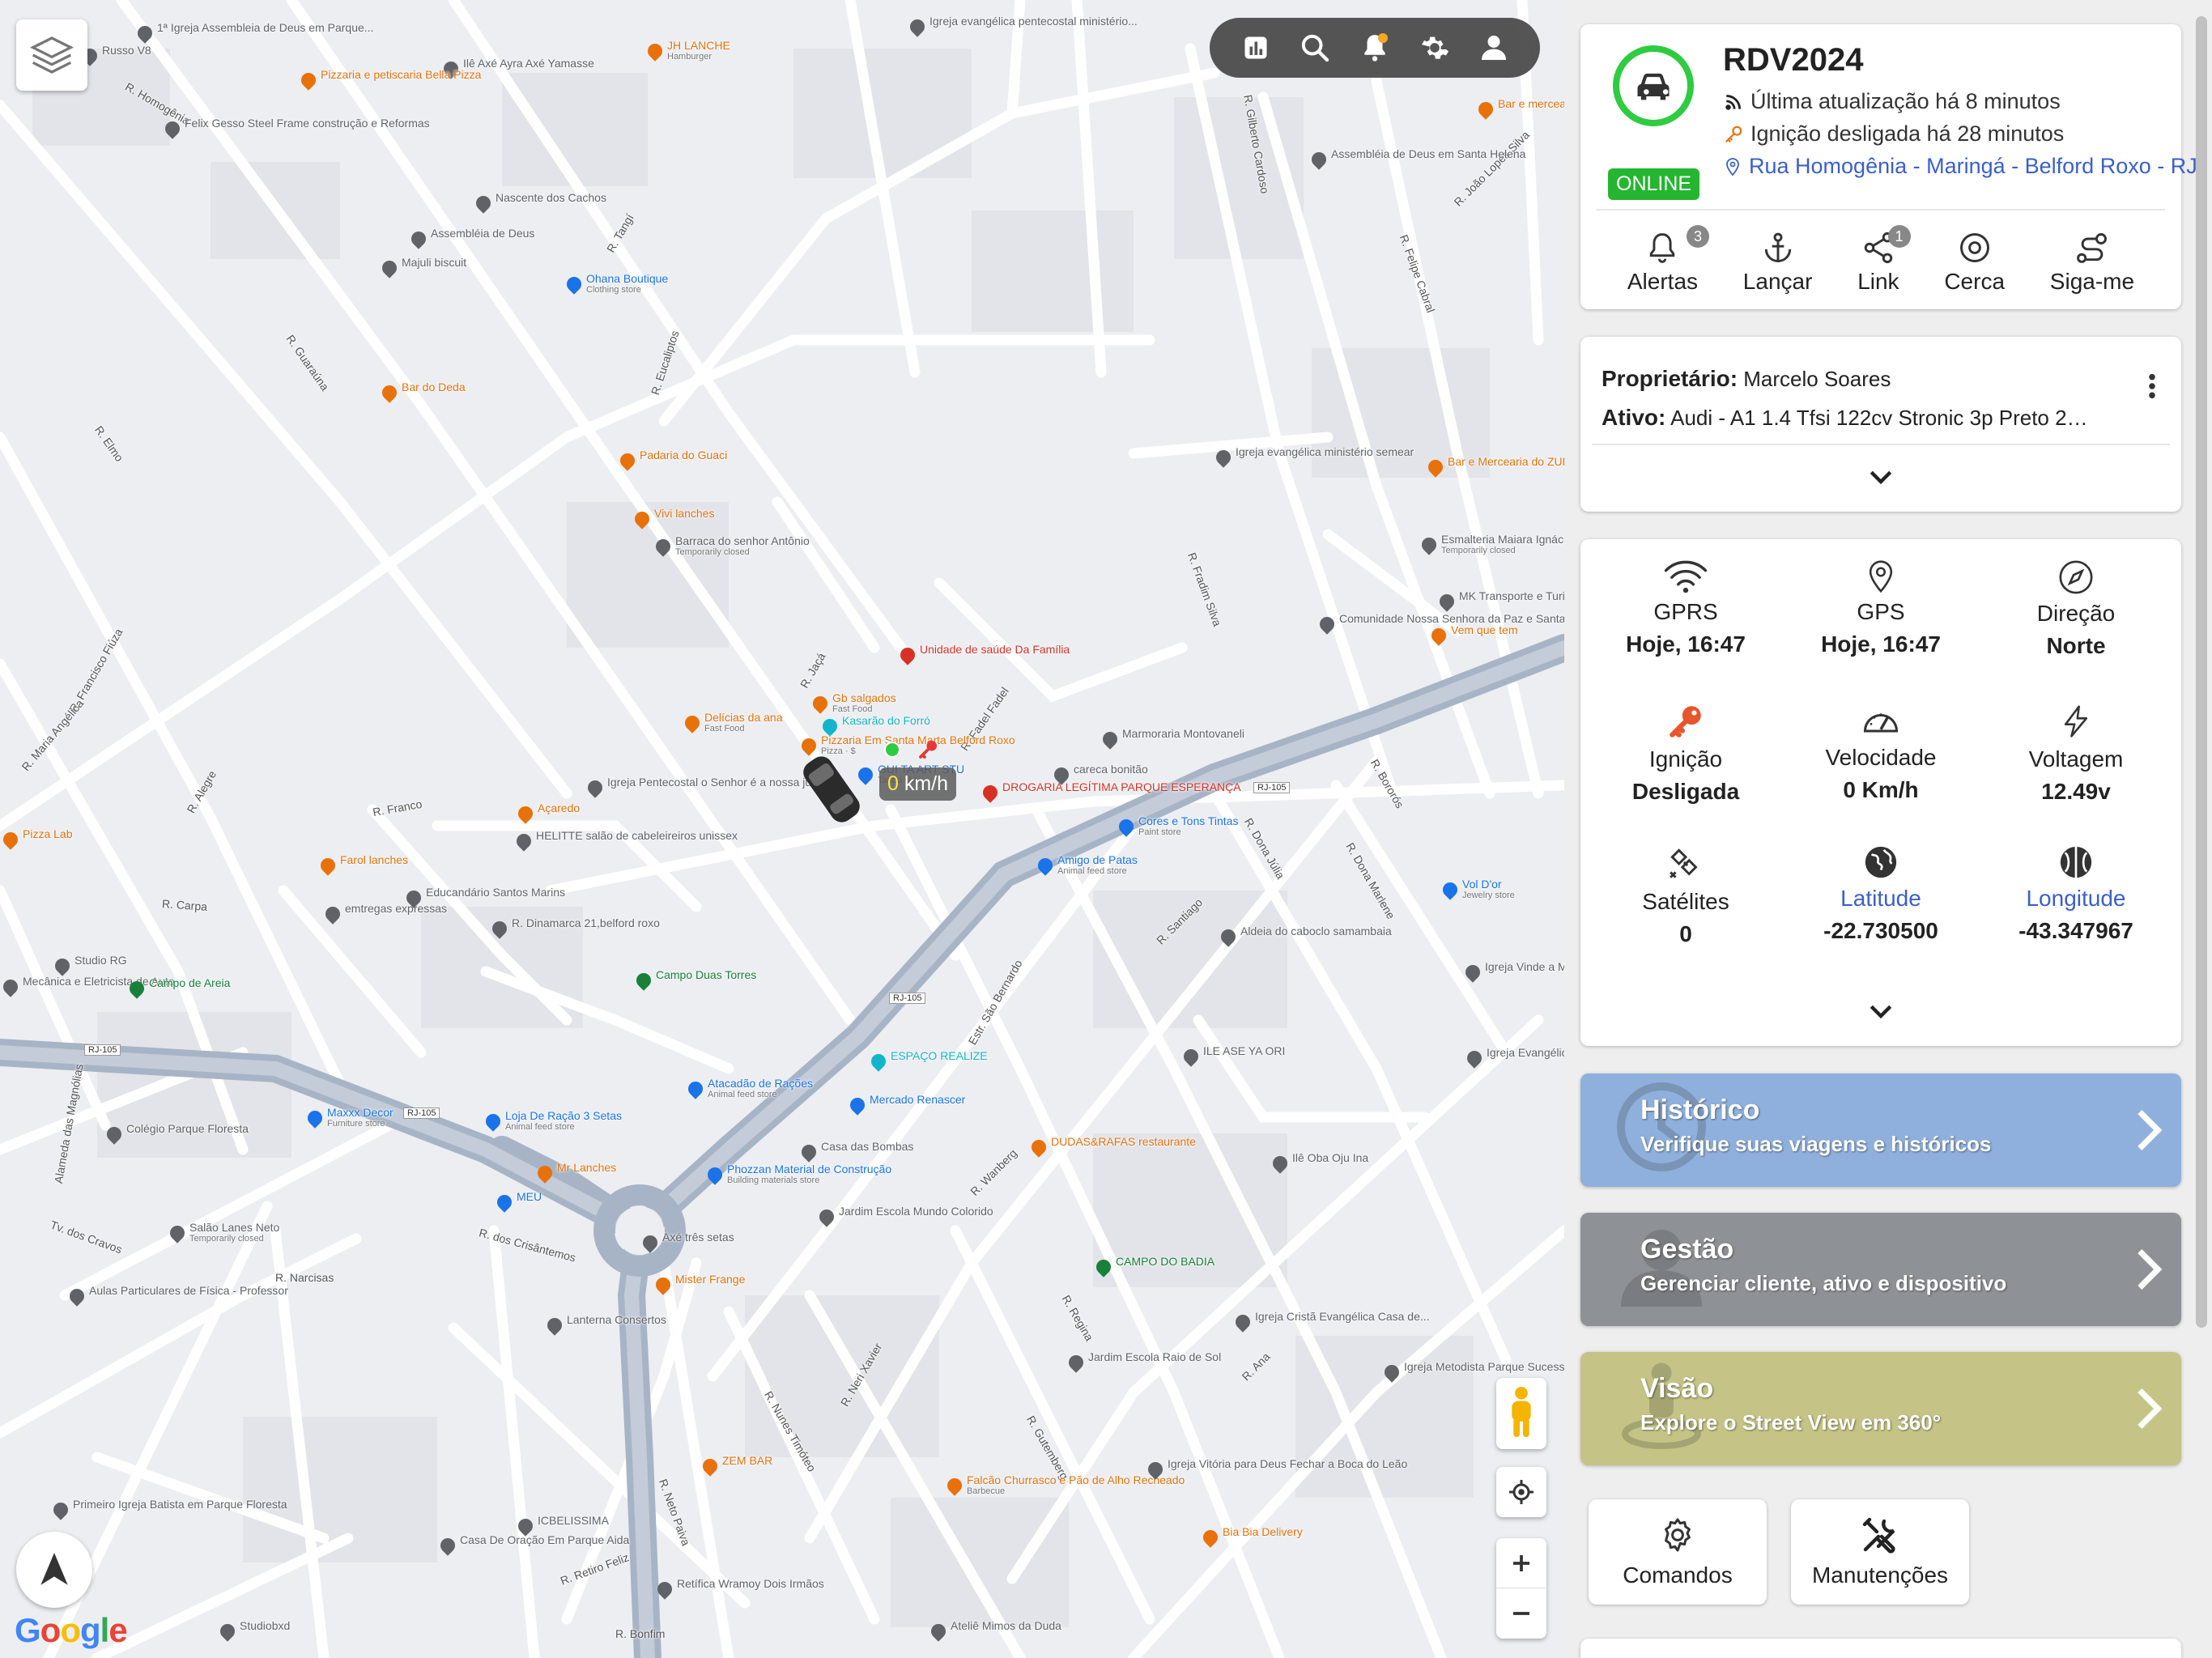  What do you see at coordinates (126, 50) in the screenshot?
I see `poi-label: Russo V8` at bounding box center [126, 50].